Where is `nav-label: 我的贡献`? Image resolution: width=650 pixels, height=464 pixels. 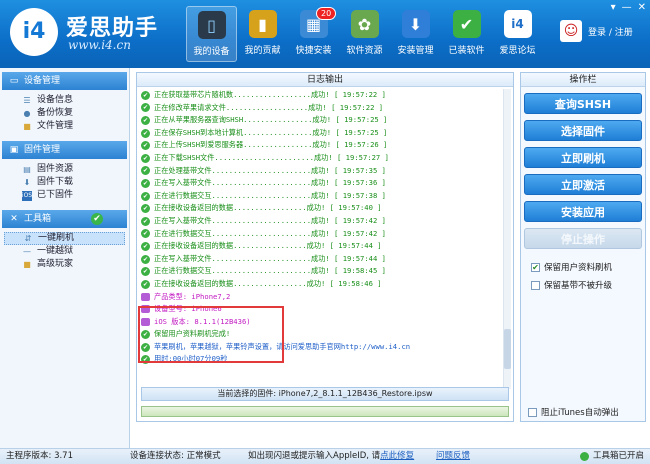
nav-label: 我的贡献 is located at coordinates (262, 51).